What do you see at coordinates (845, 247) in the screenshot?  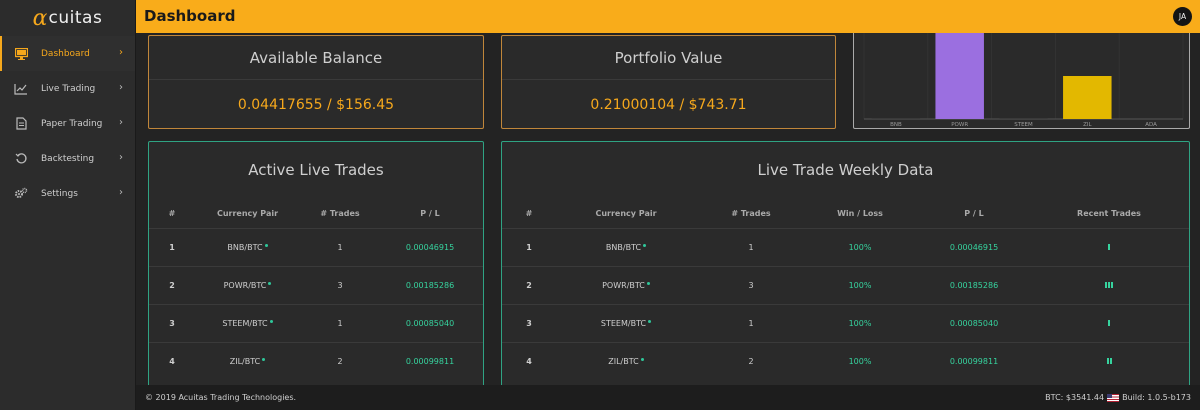 I see `table-row: 1 BNB/BTC 1 100% 0.00046915` at bounding box center [845, 247].